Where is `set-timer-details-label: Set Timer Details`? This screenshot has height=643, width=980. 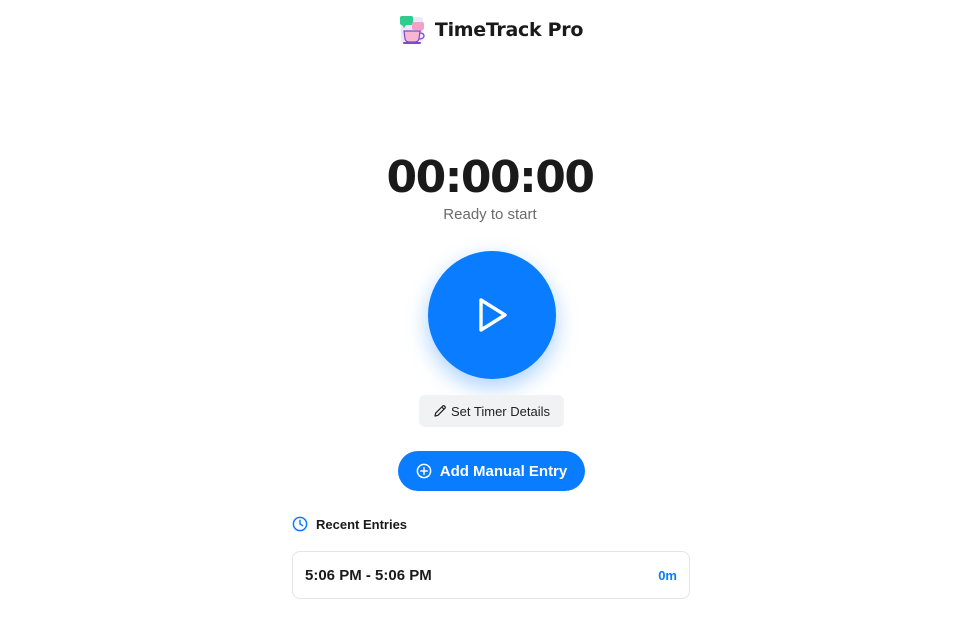
set-timer-details-label: Set Timer Details is located at coordinates (500, 411).